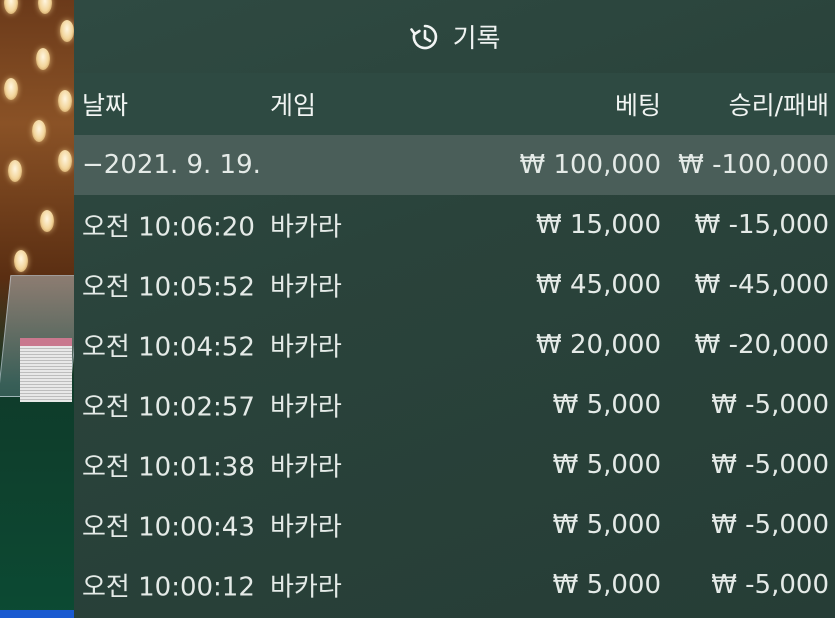 Image resolution: width=835 pixels, height=618 pixels. Describe the element at coordinates (423, 36) in the screenshot. I see `history-icon` at that location.